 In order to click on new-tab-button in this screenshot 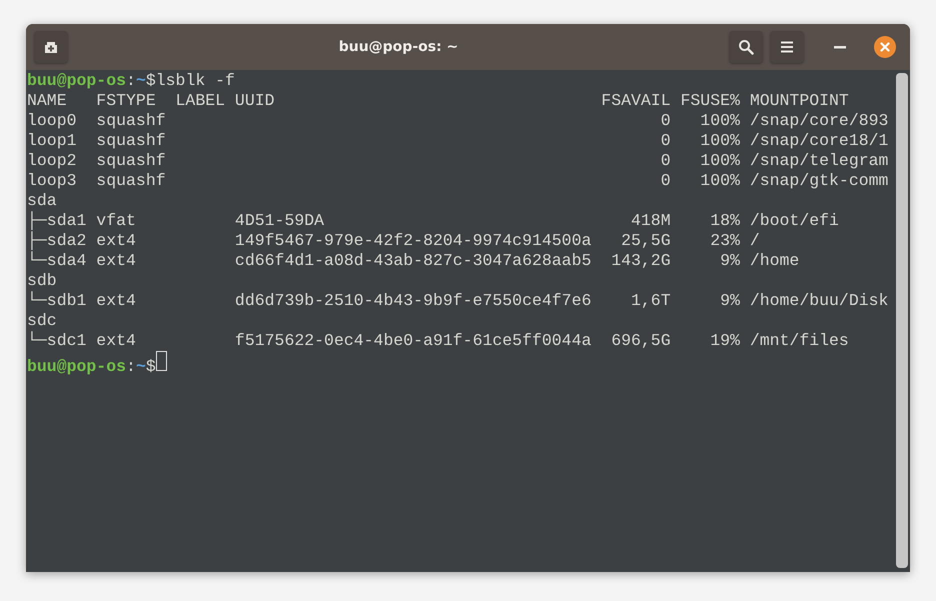, I will do `click(51, 47)`.